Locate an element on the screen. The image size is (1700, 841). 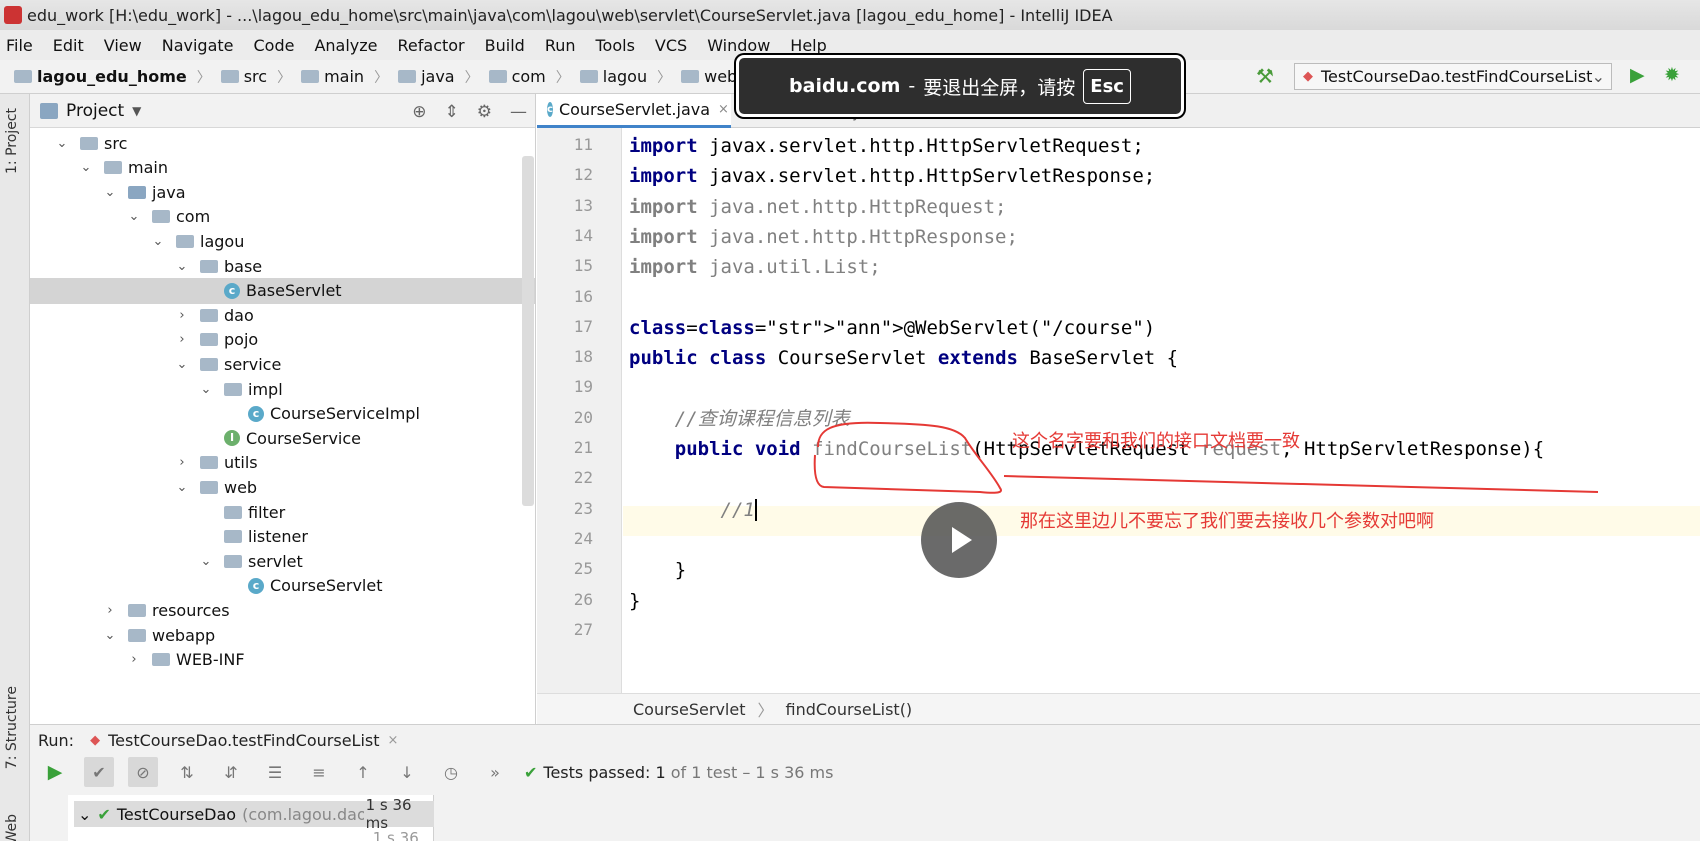
video-play-icon is located at coordinates (959, 540).